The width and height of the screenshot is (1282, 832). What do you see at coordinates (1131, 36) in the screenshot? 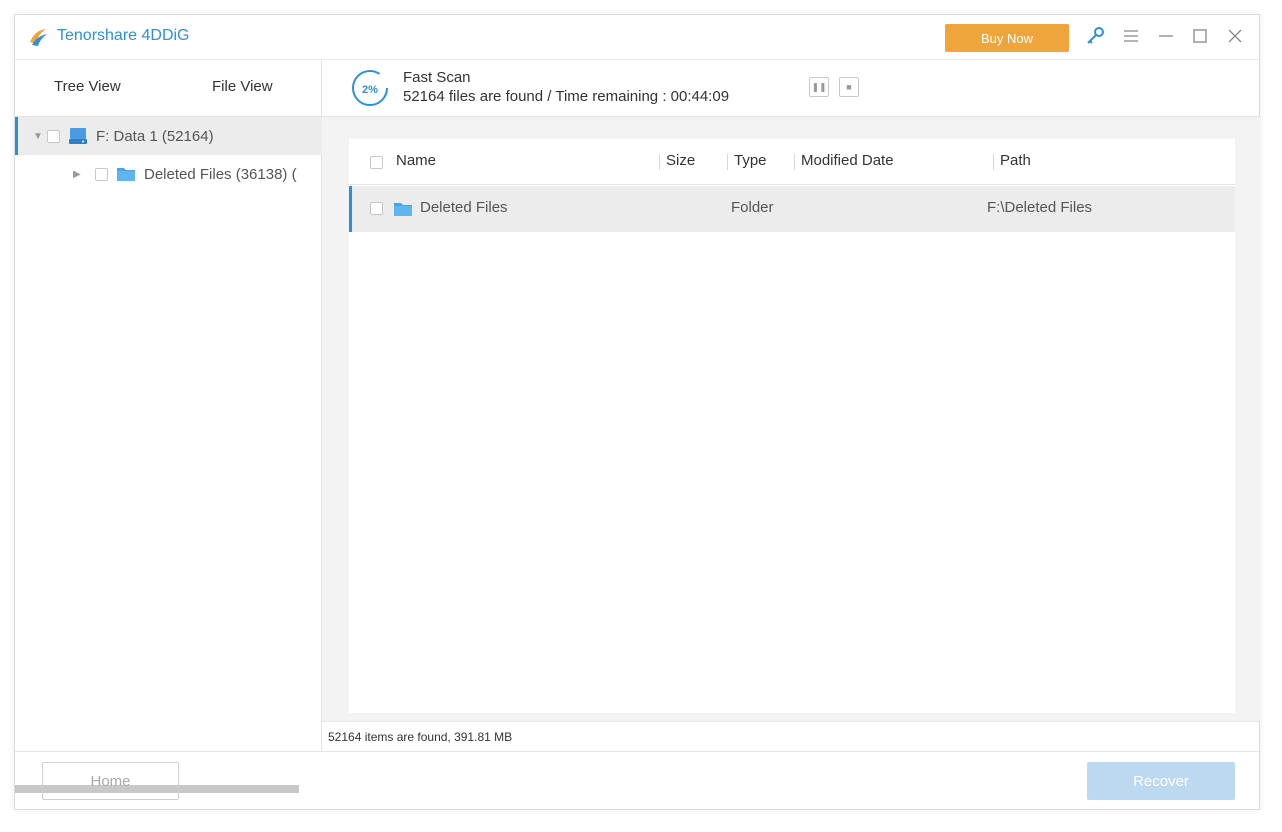
I see `menu-icon` at bounding box center [1131, 36].